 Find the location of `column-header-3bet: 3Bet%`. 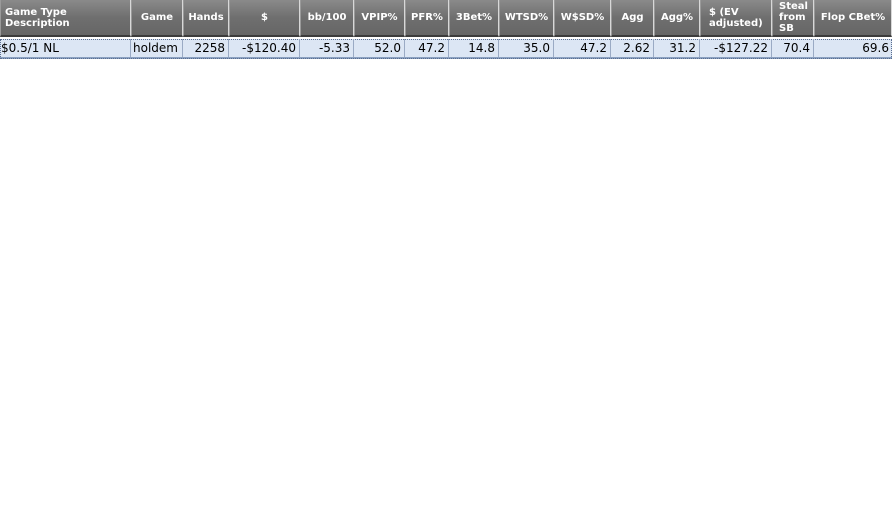

column-header-3bet: 3Bet% is located at coordinates (474, 18).